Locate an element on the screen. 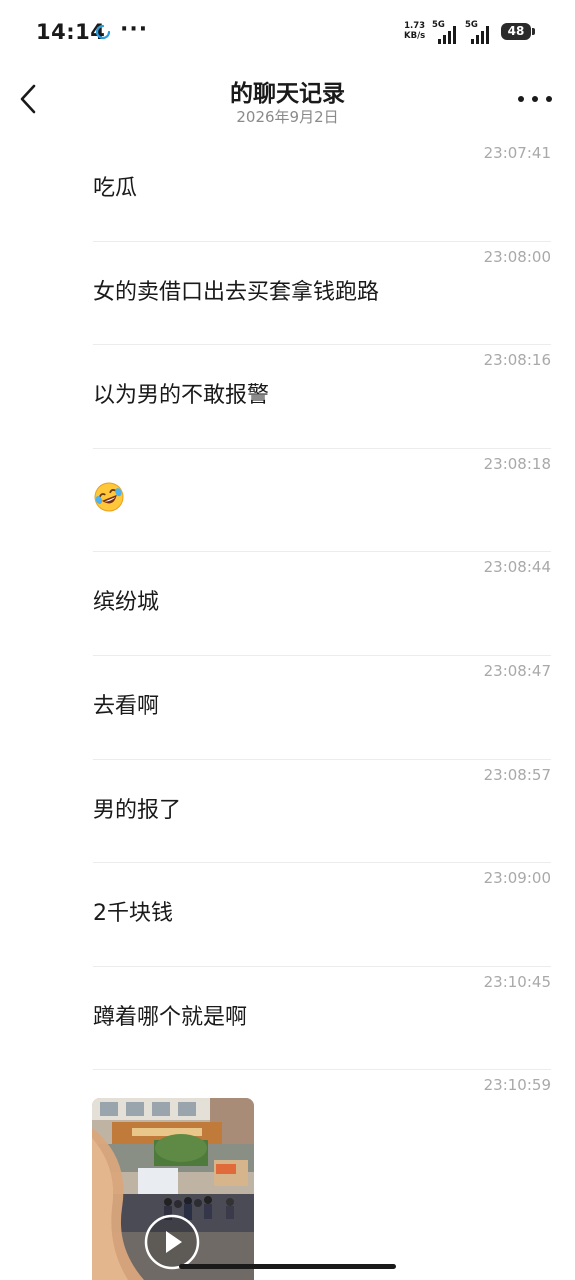  message-text: 去看啊 is located at coordinates (126, 706).